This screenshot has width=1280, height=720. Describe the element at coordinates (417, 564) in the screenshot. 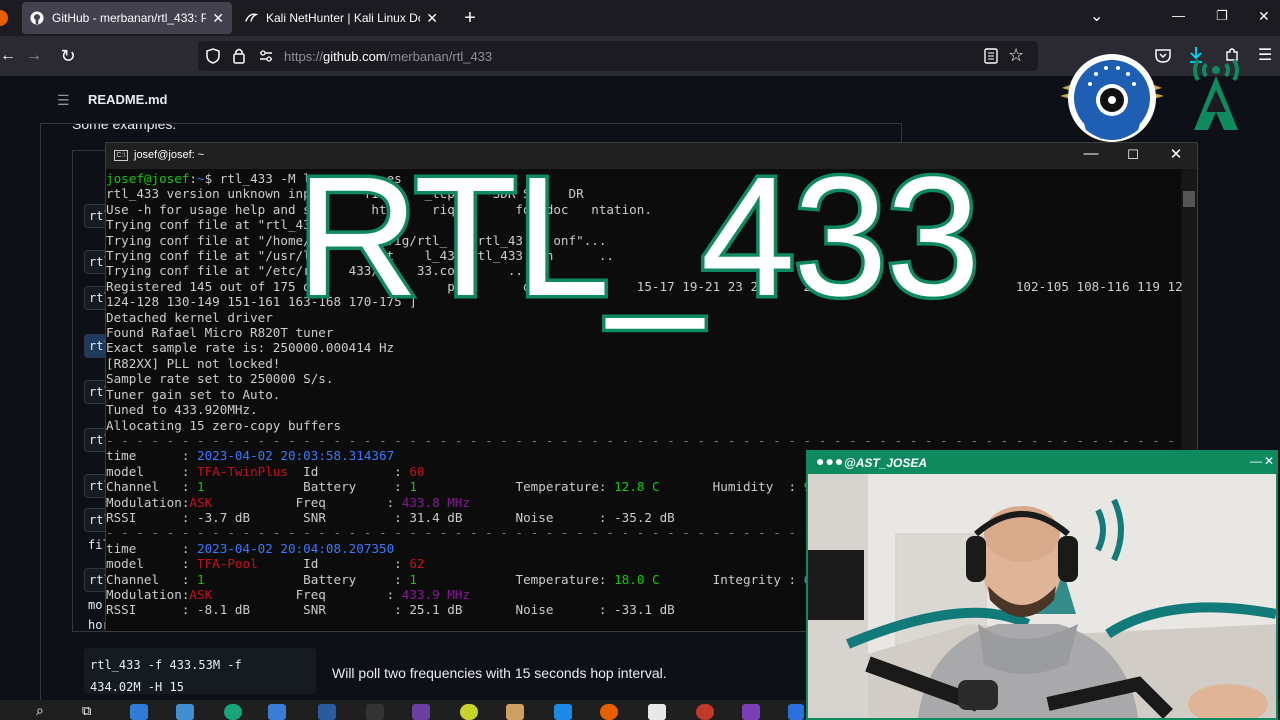

I see `record-id: 62` at that location.